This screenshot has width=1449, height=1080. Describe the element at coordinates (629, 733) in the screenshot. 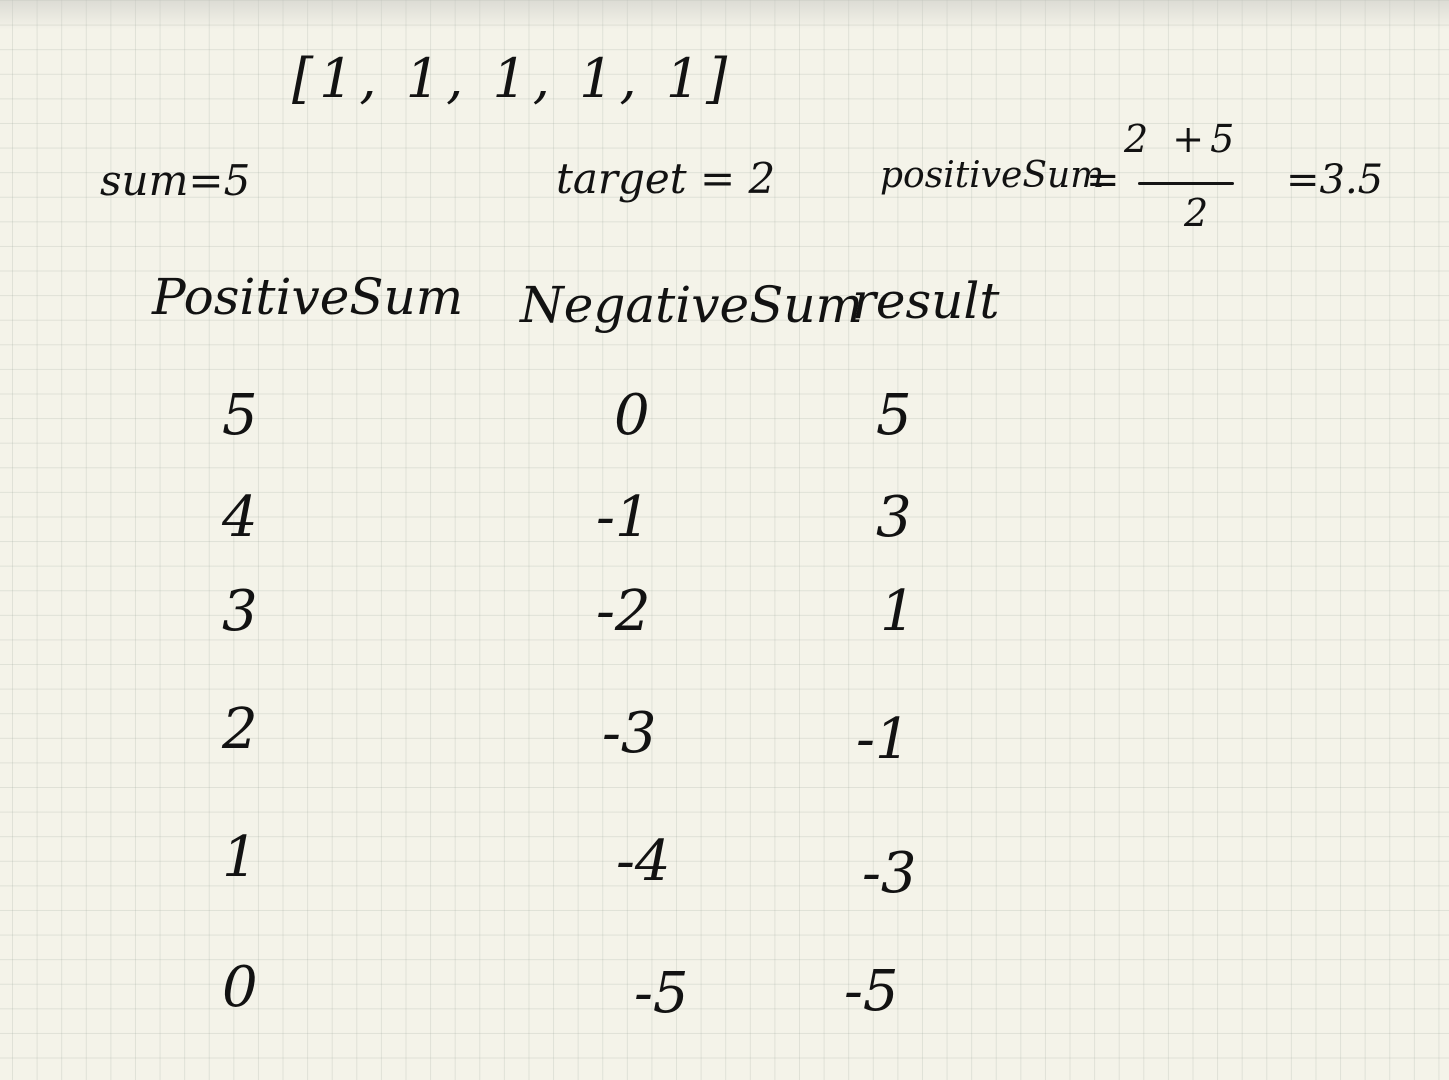

I see `table-cell-negative-sum: -3` at that location.